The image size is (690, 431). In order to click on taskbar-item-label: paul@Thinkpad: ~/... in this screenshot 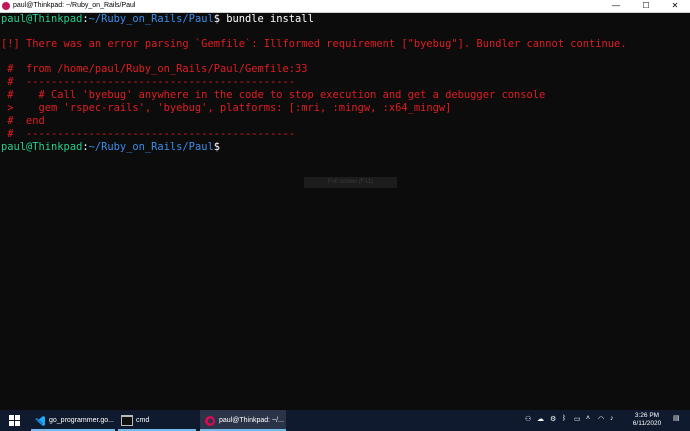, I will do `click(251, 420)`.